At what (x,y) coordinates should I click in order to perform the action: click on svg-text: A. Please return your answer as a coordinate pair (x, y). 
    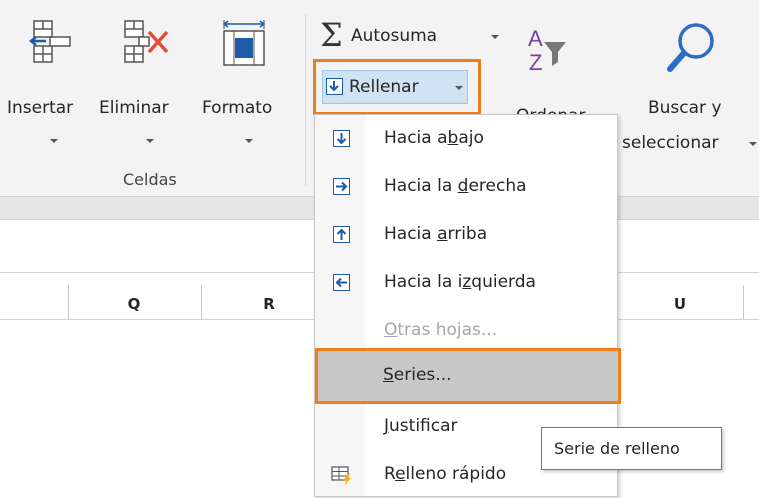
    Looking at the image, I should click on (535, 38).